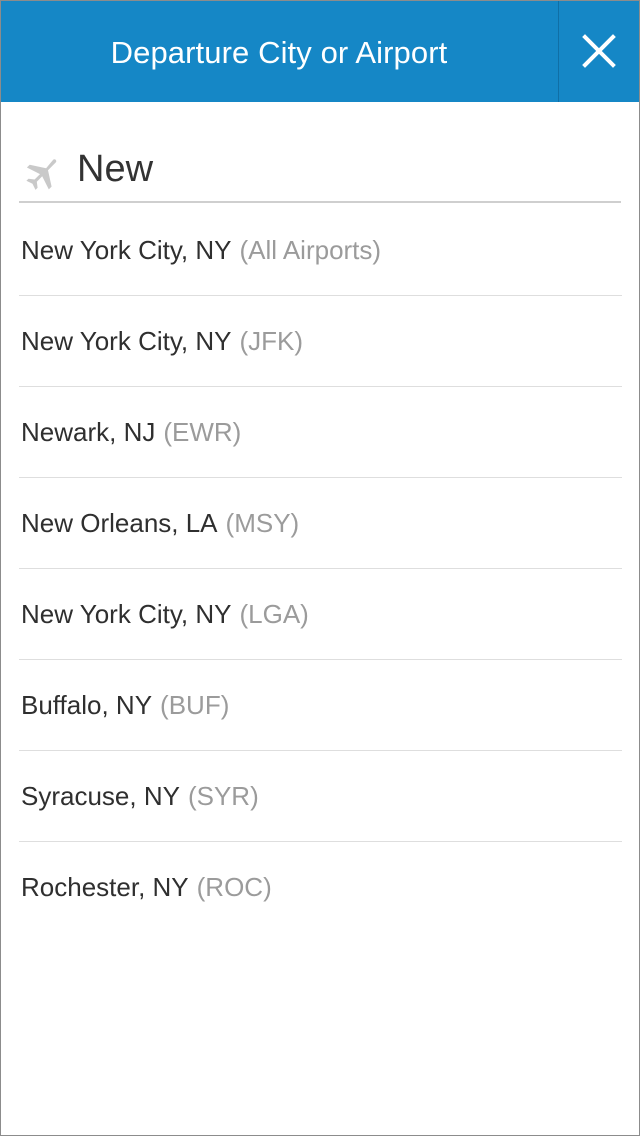 The image size is (640, 1136). Describe the element at coordinates (195, 704) in the screenshot. I see `result-code: (BUF)` at that location.